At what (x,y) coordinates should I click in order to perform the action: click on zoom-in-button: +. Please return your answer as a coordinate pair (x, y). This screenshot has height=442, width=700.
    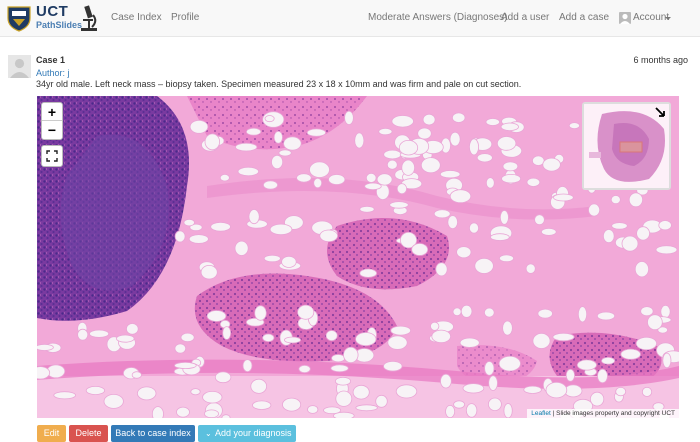
    Looking at the image, I should click on (52, 112).